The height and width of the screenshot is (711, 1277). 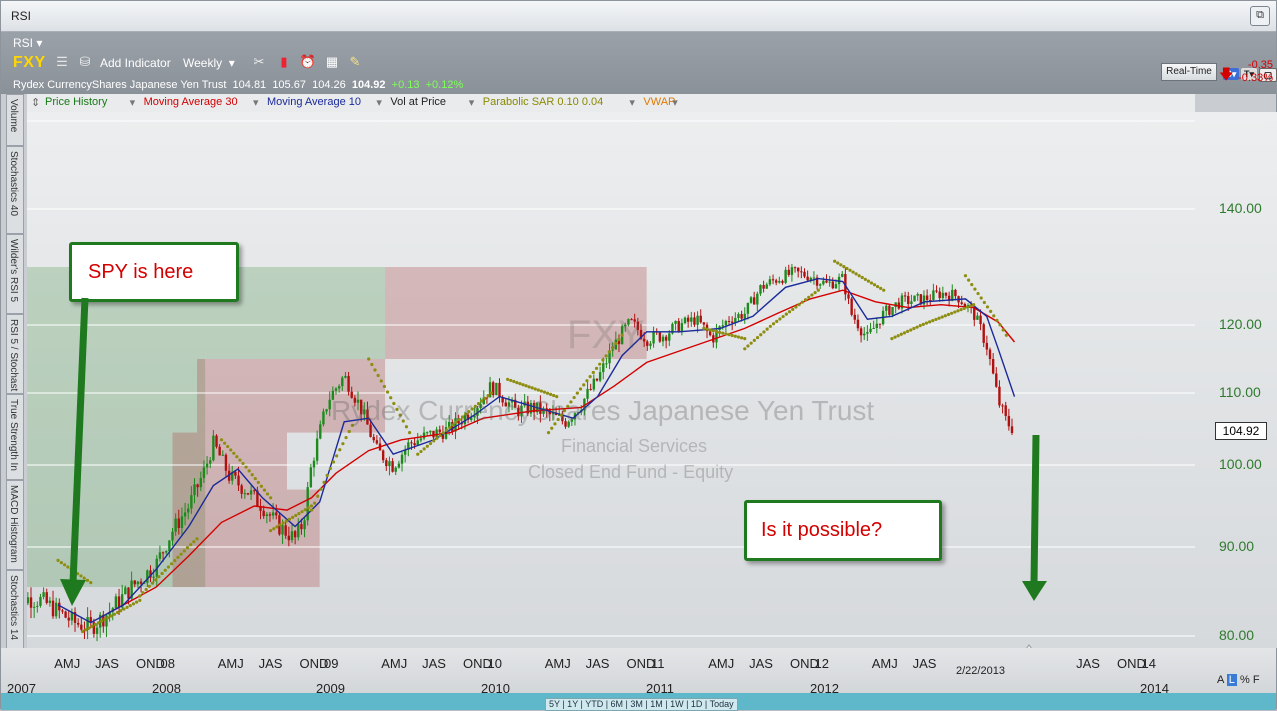 What do you see at coordinates (368, 85) in the screenshot?
I see `quote-close: 104.92` at bounding box center [368, 85].